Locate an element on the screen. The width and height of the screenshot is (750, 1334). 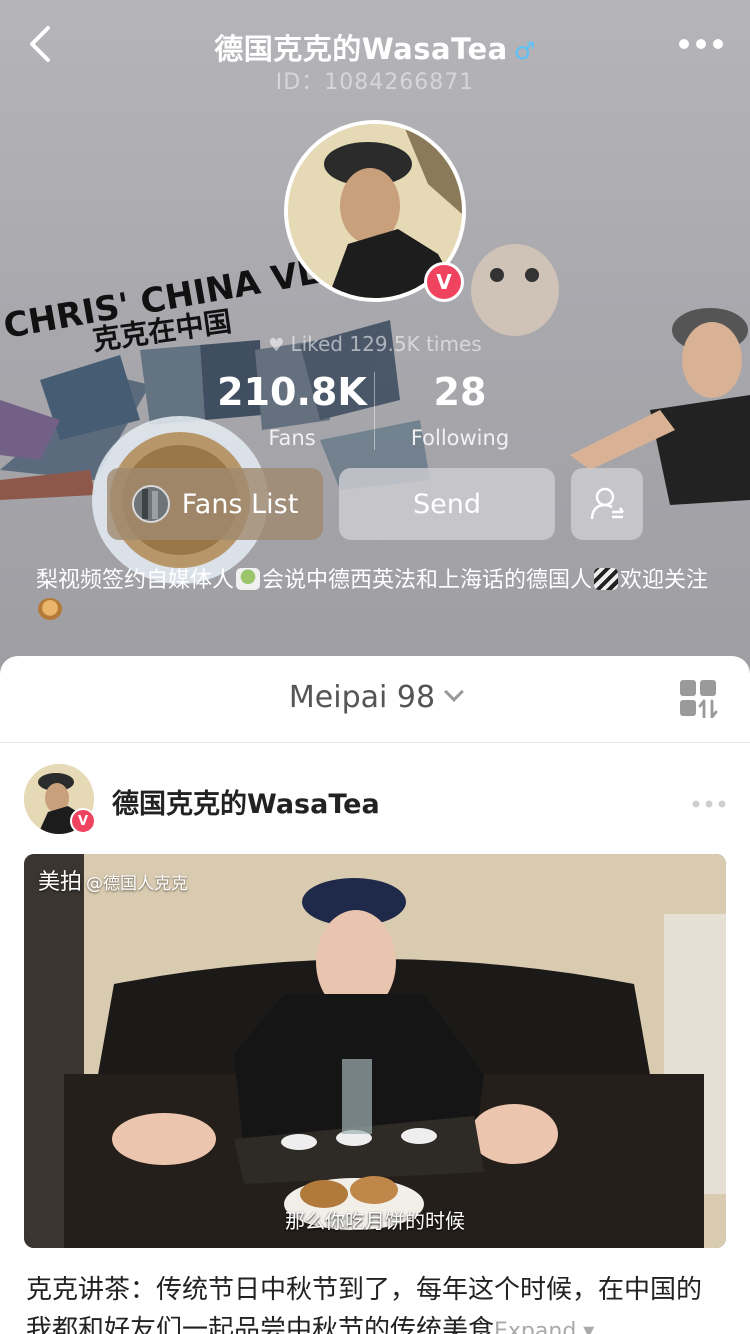
more-button is located at coordinates (701, 44).